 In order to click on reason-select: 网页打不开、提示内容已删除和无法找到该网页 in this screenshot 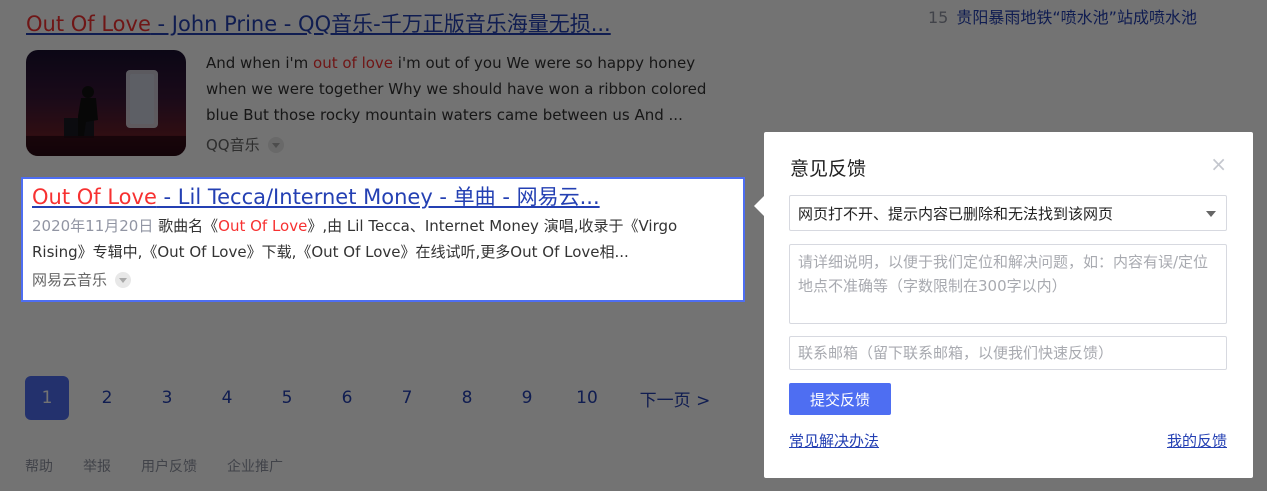, I will do `click(1008, 213)`.